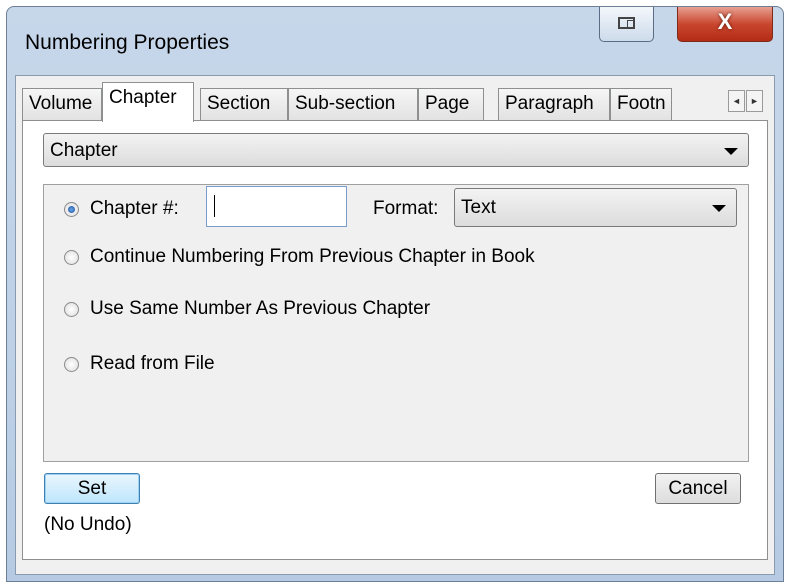  I want to click on tab-section: Section, so click(244, 104).